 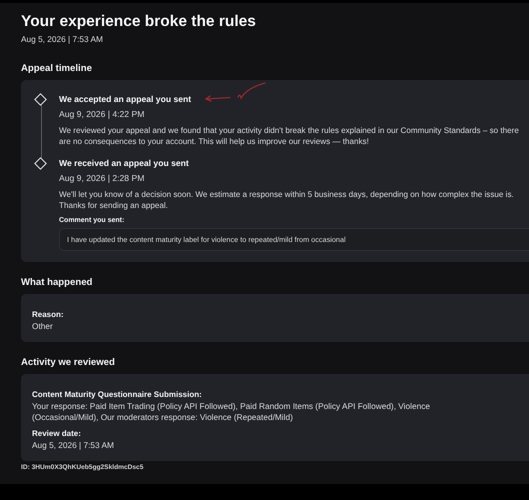 What do you see at coordinates (56, 68) in the screenshot?
I see `section-heading: Appeal timeline` at bounding box center [56, 68].